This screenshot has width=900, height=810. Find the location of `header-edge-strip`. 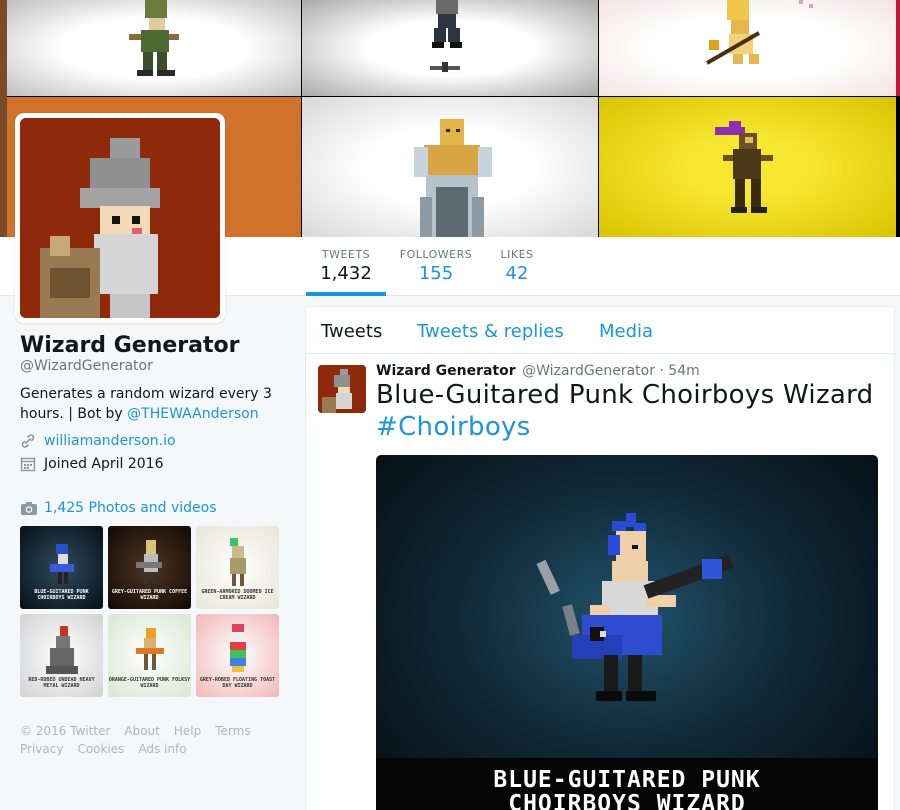

header-edge-strip is located at coordinates (3, 118).